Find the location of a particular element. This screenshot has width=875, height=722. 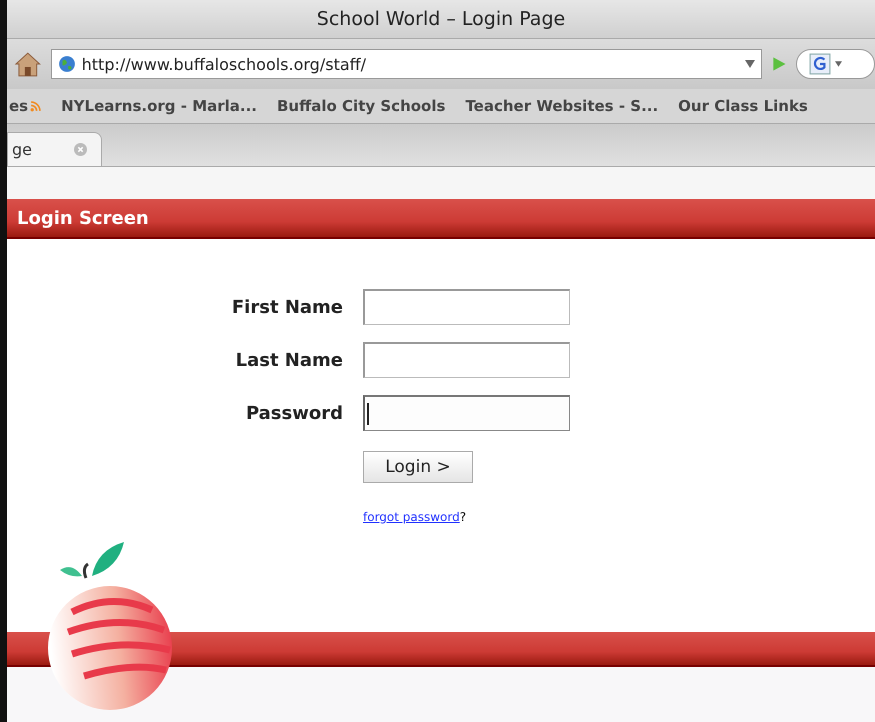

bookmark-item: es is located at coordinates (18, 106).